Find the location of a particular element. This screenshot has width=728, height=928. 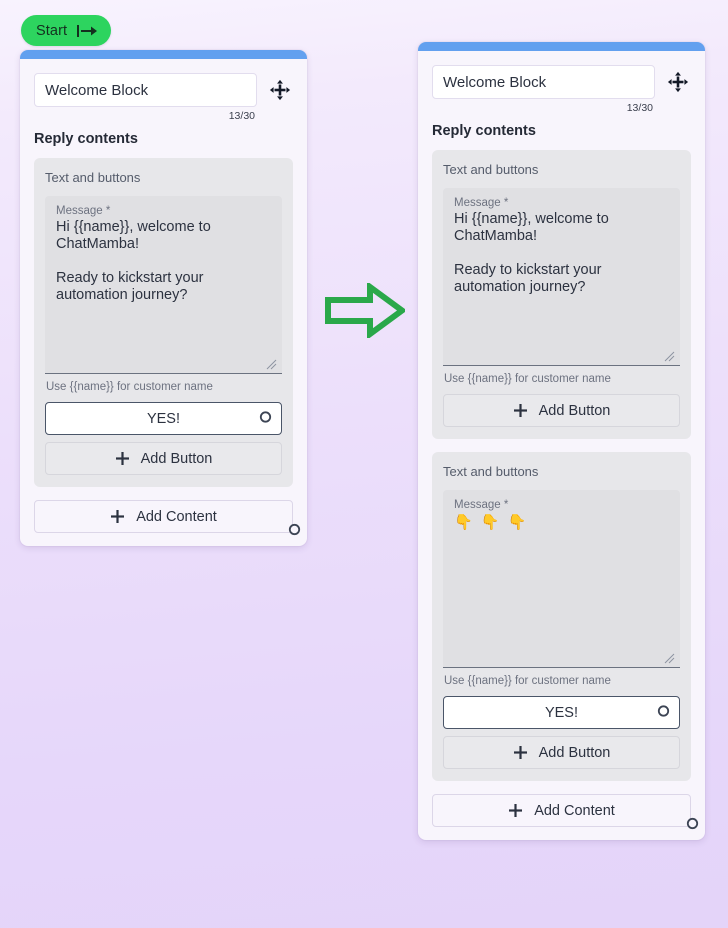

message-value: 👇 👇 👇 is located at coordinates (491, 522).